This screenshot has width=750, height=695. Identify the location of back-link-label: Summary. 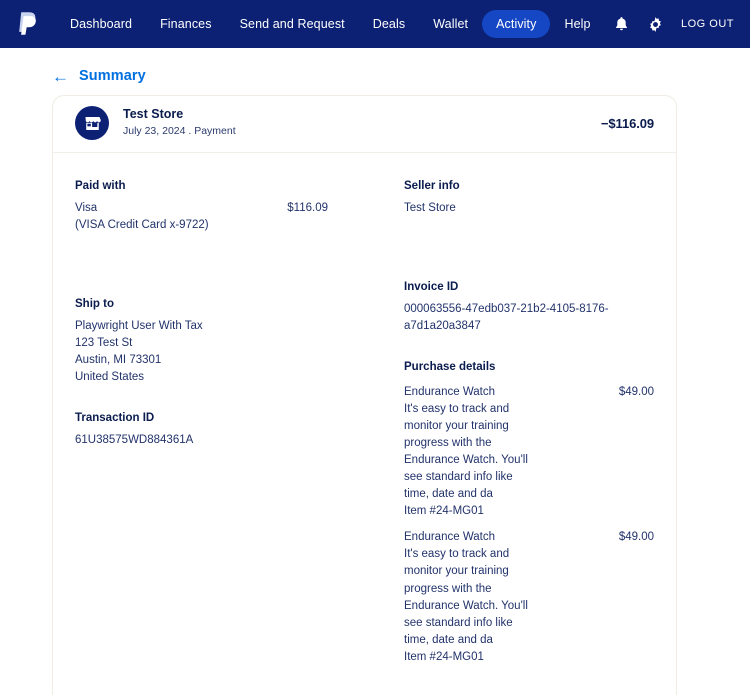
(112, 76).